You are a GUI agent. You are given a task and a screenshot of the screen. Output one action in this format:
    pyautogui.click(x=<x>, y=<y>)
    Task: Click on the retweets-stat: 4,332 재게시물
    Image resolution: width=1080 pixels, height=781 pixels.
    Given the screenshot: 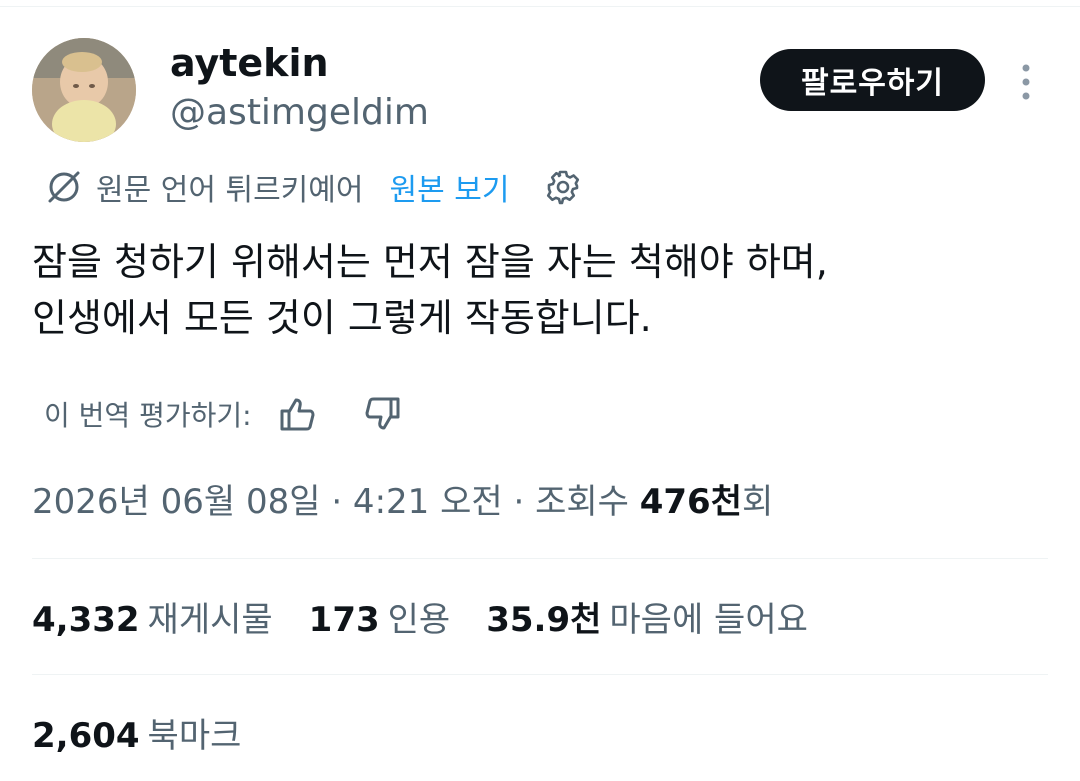 What is the action you would take?
    pyautogui.click(x=152, y=620)
    